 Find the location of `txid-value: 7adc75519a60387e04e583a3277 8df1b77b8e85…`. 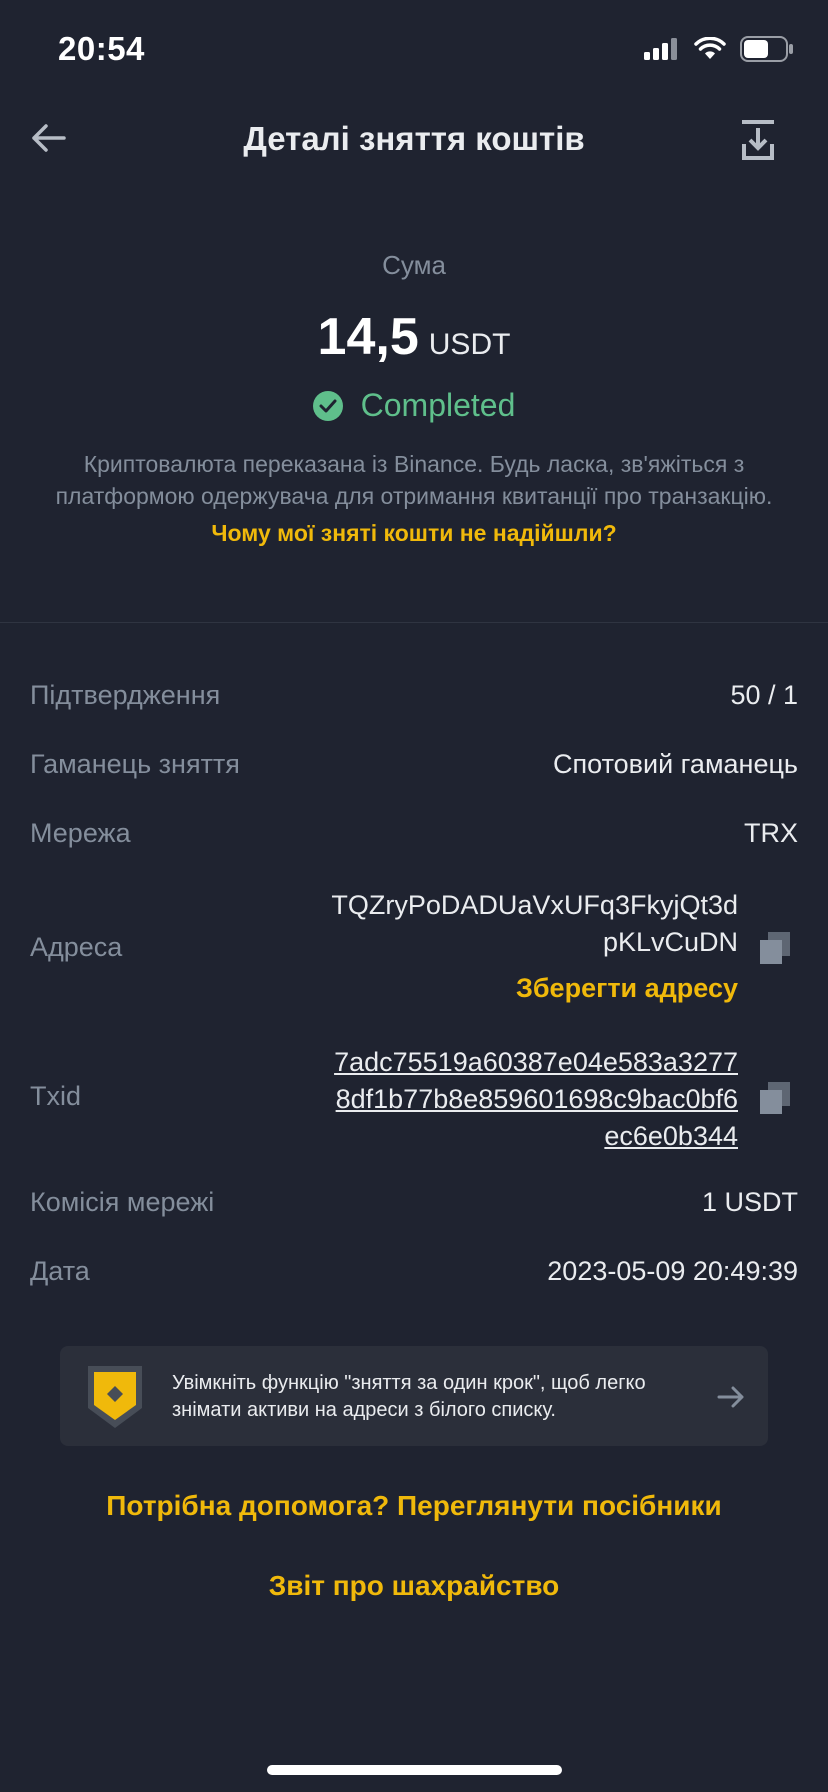

txid-value: 7adc75519a60387e04e583a3277 8df1b77b8e85… is located at coordinates (536, 1099).